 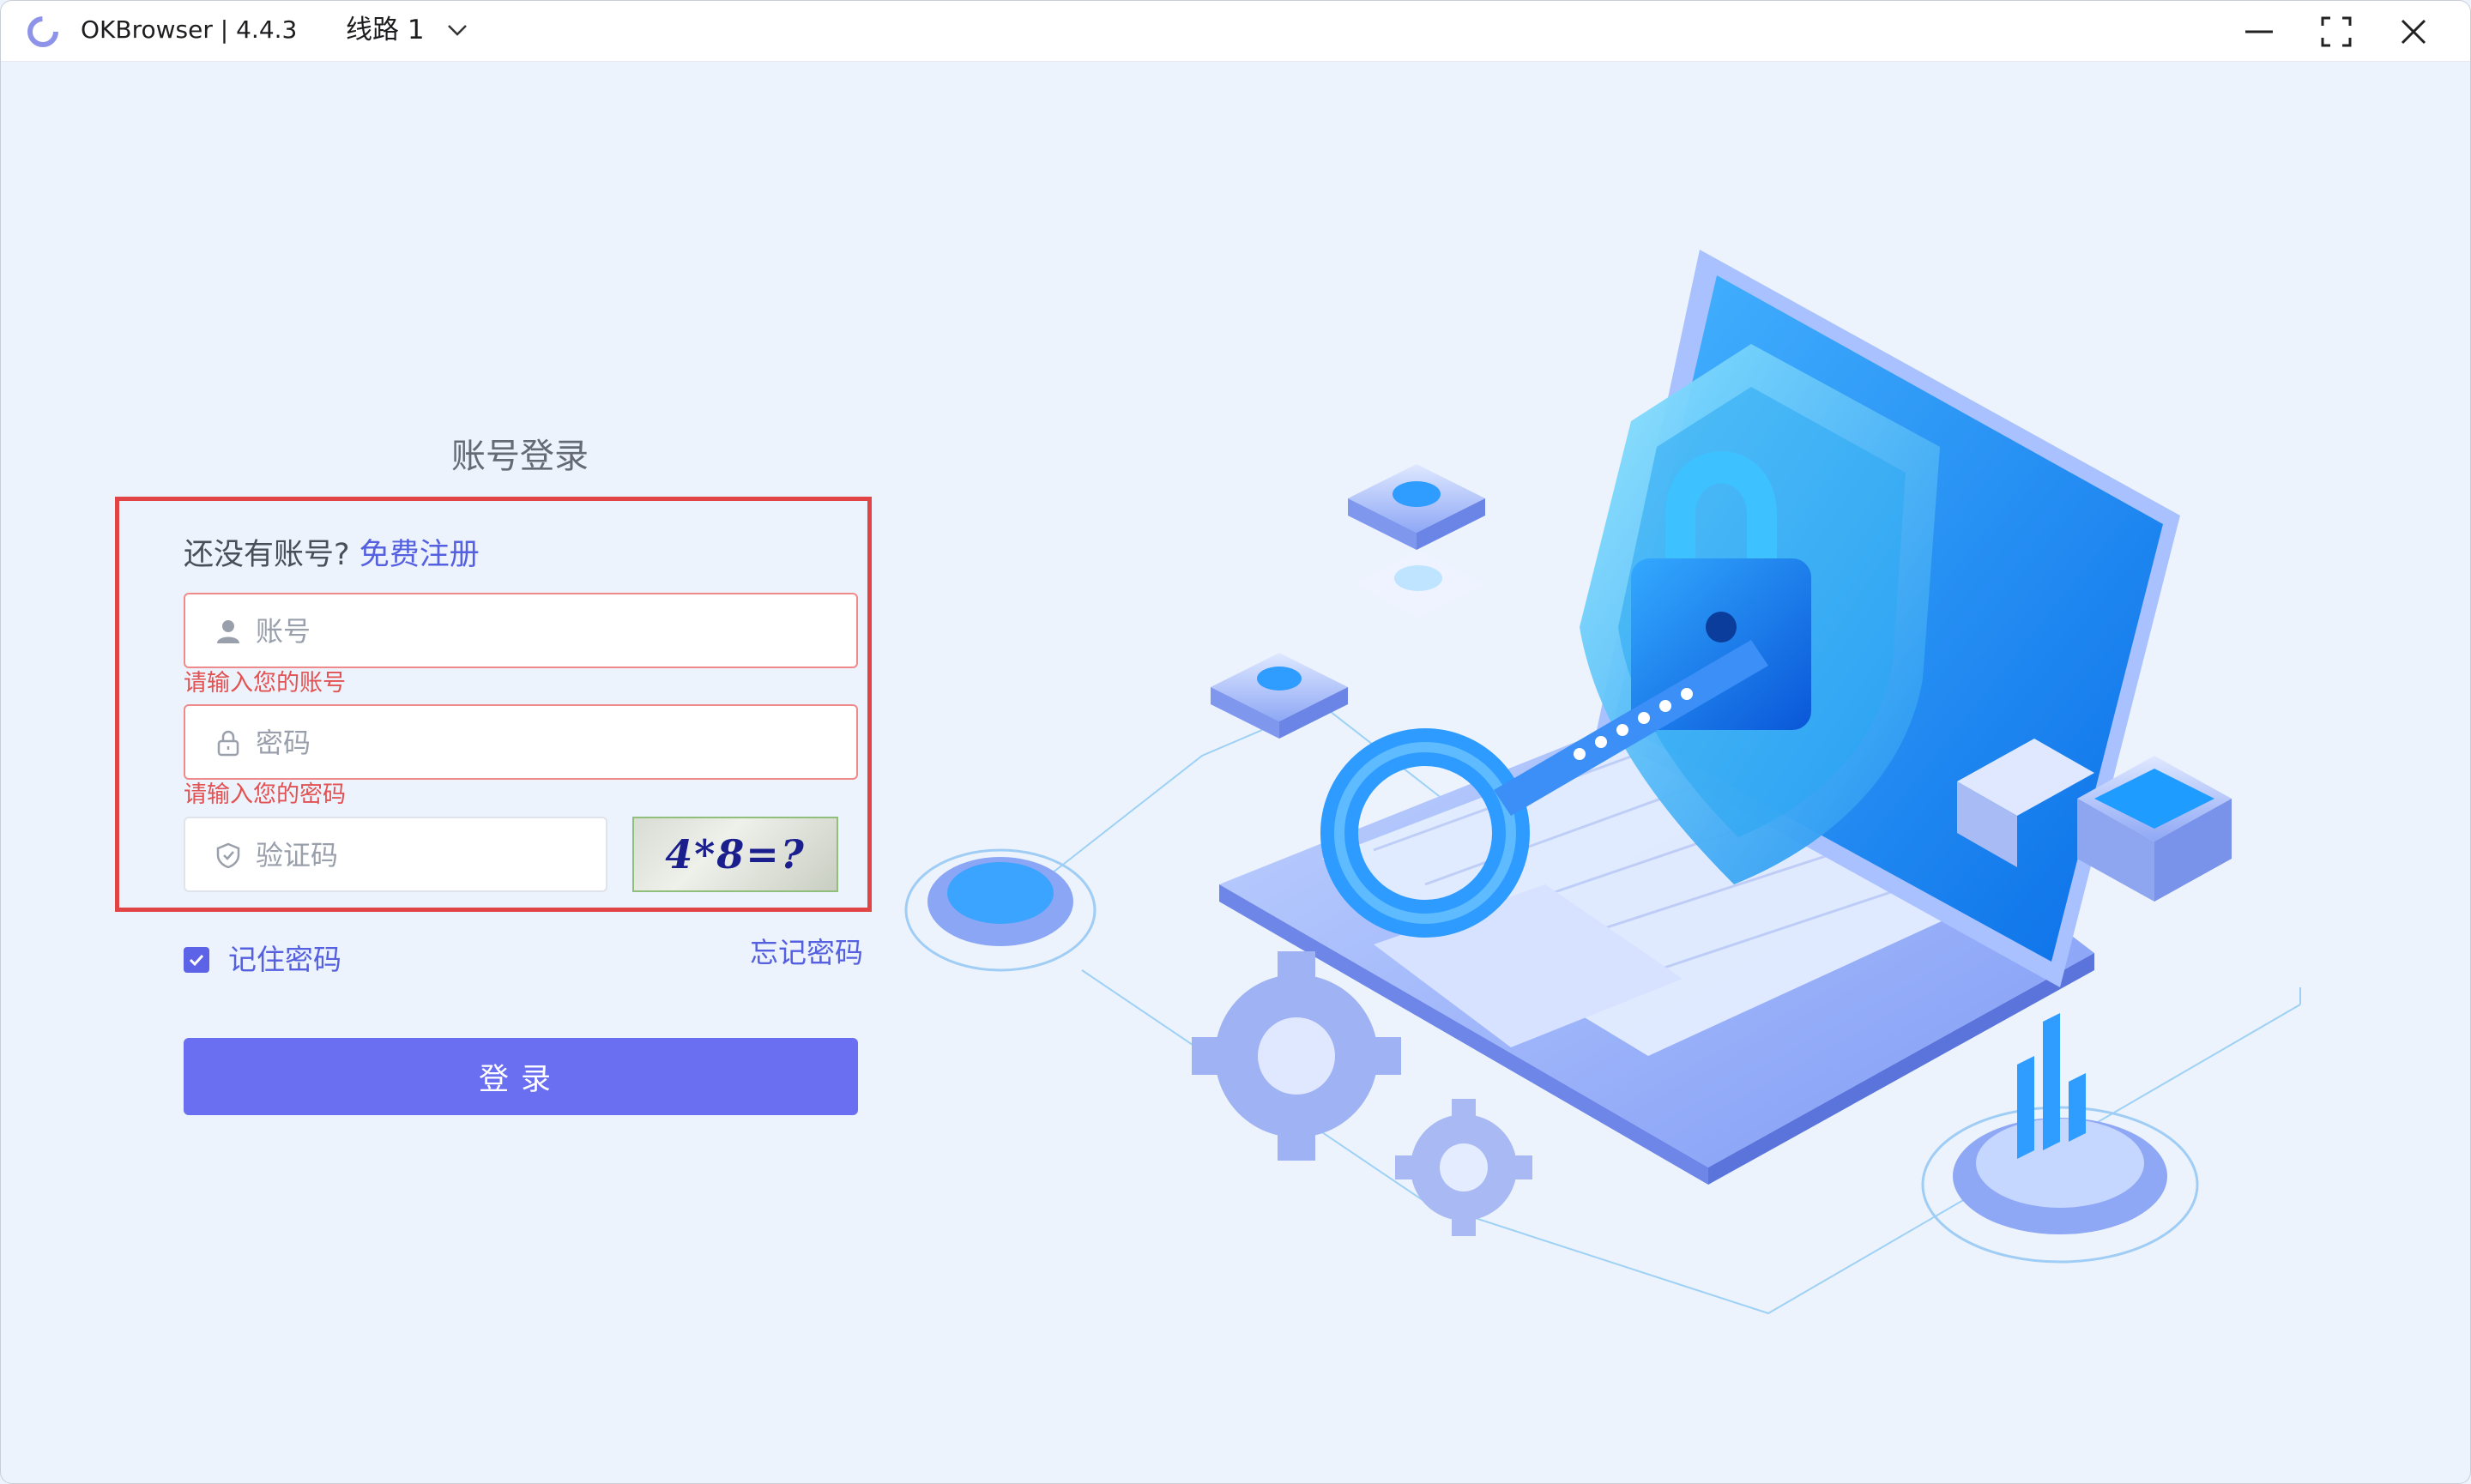 What do you see at coordinates (42, 31) in the screenshot?
I see `okbrowser-logo-icon` at bounding box center [42, 31].